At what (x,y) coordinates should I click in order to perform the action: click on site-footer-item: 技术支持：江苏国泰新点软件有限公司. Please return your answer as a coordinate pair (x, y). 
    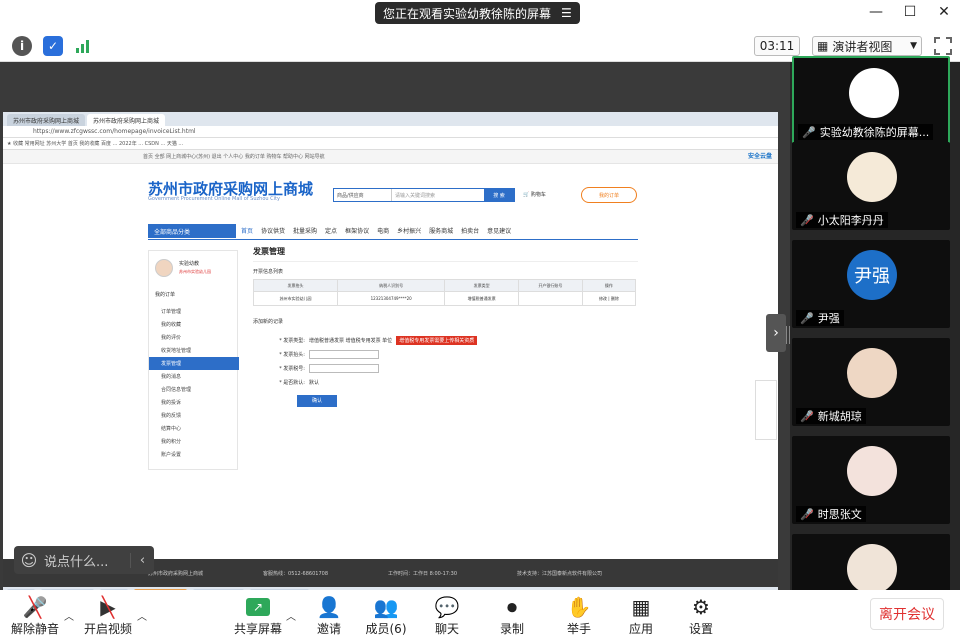
    Looking at the image, I should click on (560, 573).